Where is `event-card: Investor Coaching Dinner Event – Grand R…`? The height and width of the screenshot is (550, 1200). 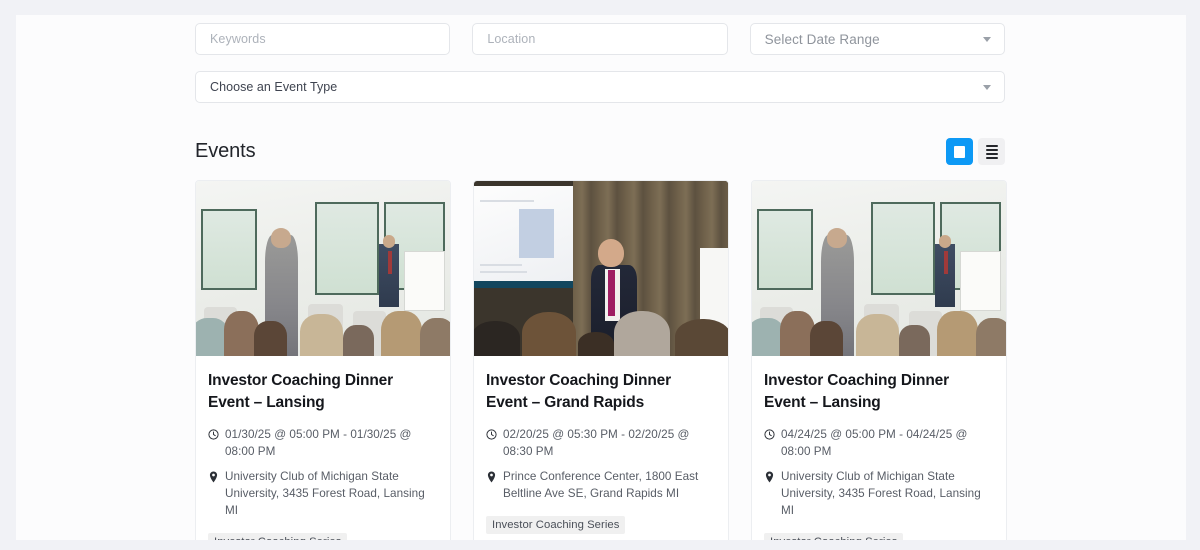
event-card: Investor Coaching Dinner Event – Grand R… is located at coordinates (601, 360).